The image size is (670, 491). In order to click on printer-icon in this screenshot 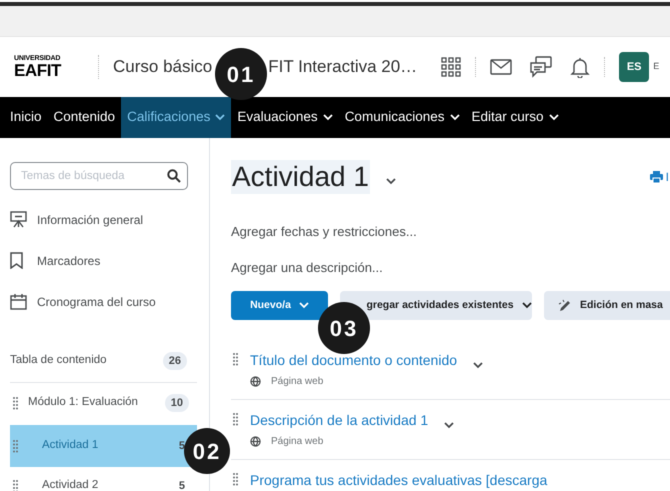, I will do `click(656, 177)`.